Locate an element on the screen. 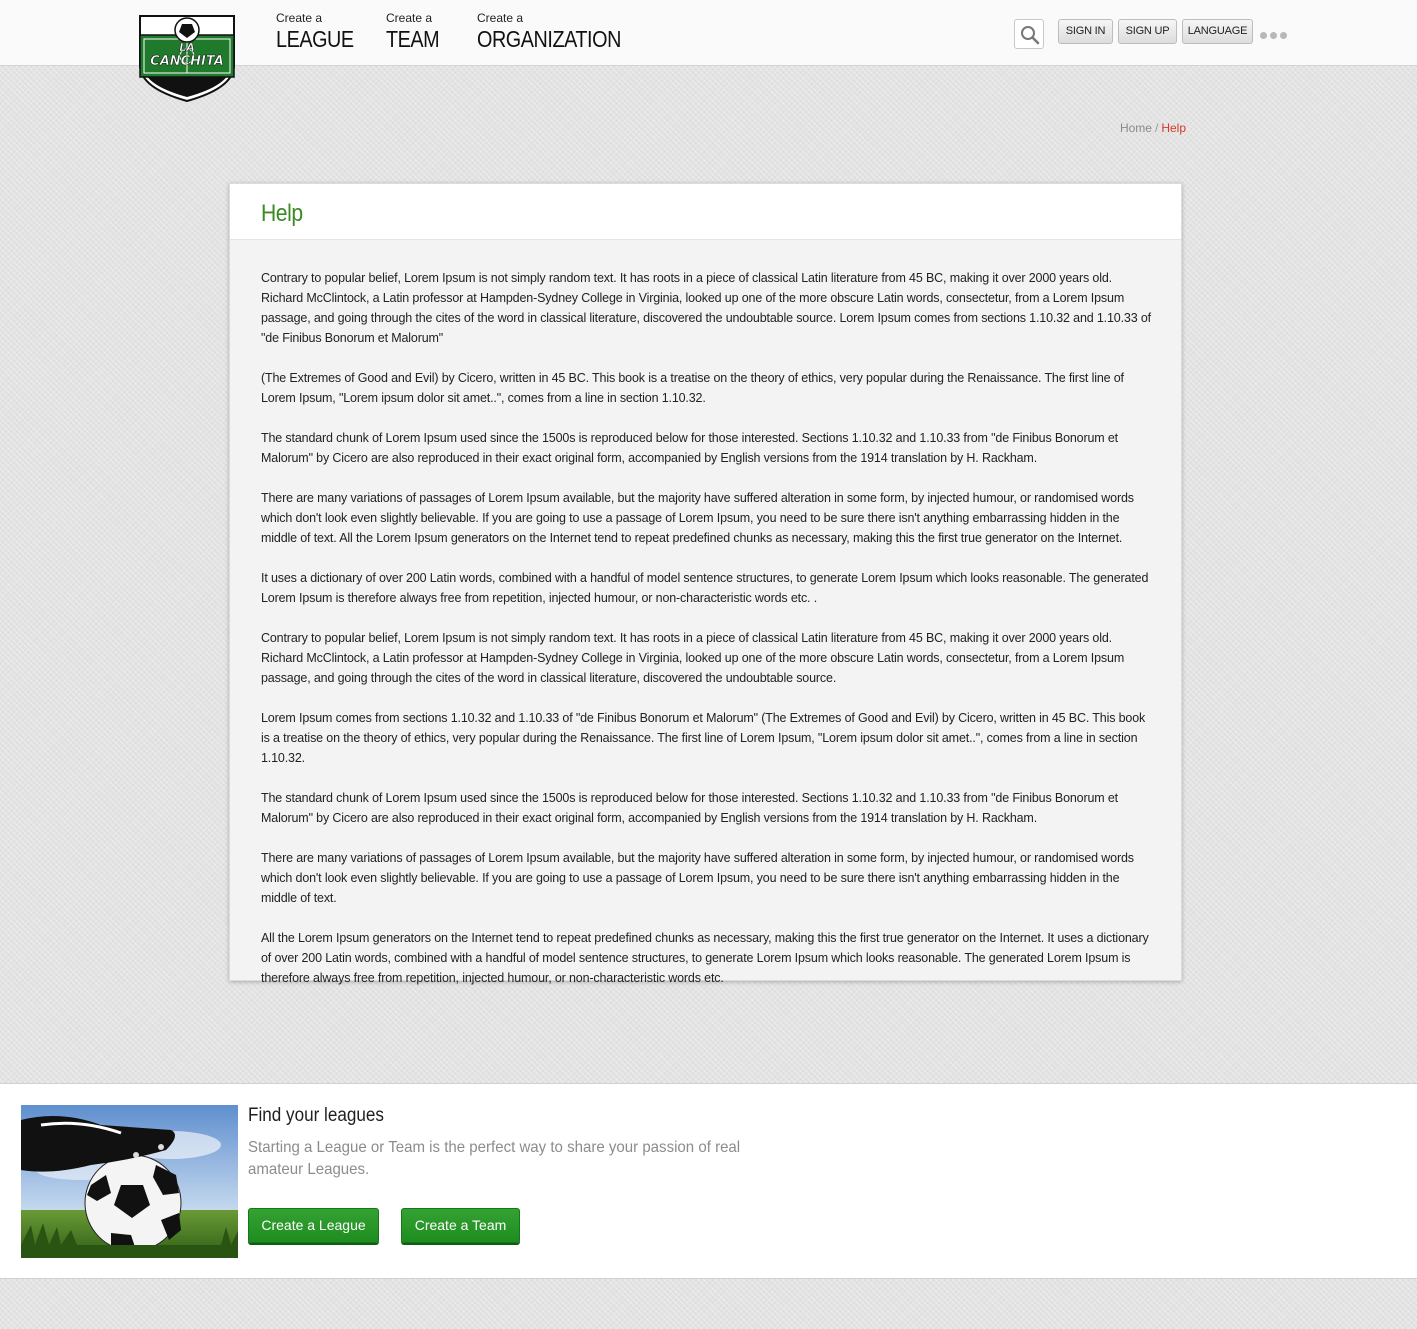  nav-create-league-small: Create a is located at coordinates (299, 18).